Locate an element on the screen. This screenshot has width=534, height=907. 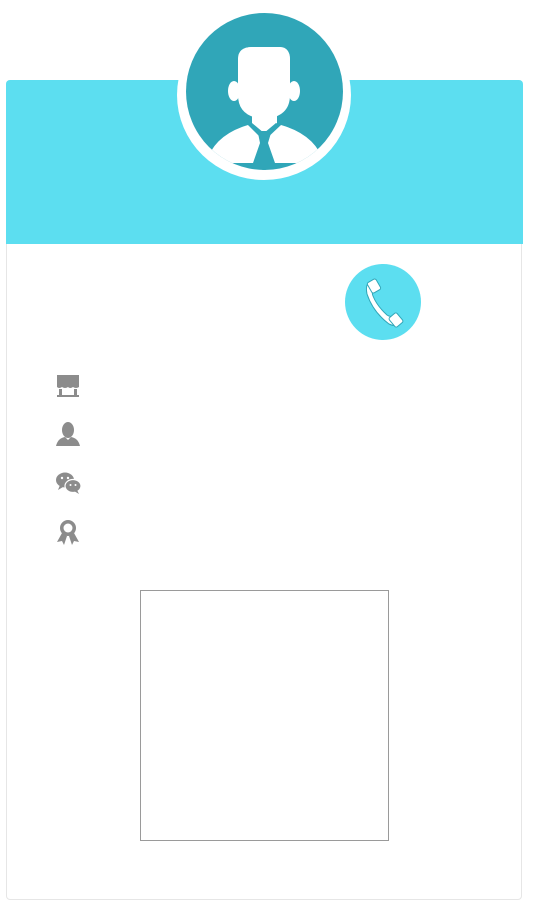
avatar is located at coordinates (264, 91).